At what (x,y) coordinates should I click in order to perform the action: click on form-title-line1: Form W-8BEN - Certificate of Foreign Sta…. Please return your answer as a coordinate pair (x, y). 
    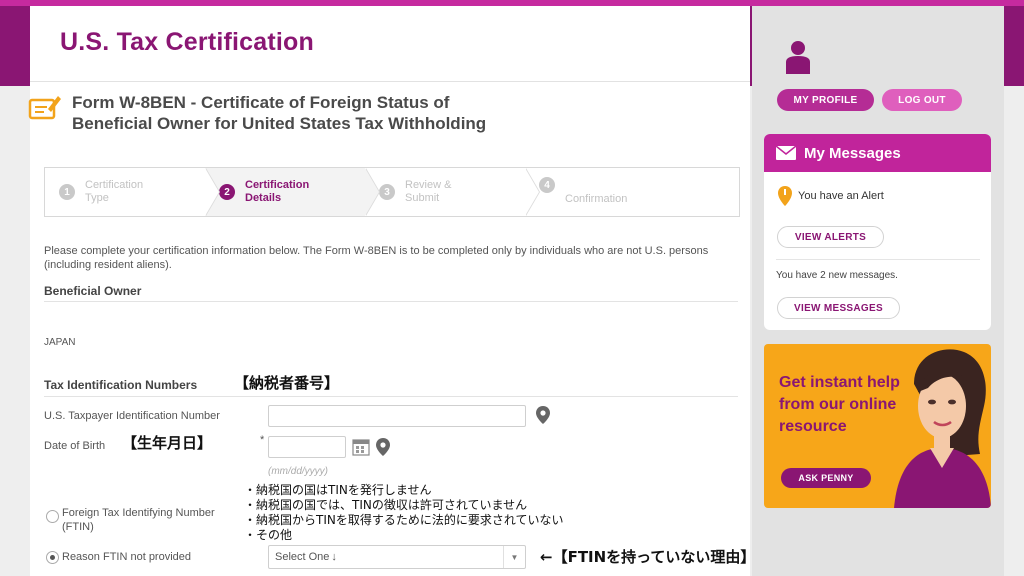
    Looking at the image, I should click on (261, 102).